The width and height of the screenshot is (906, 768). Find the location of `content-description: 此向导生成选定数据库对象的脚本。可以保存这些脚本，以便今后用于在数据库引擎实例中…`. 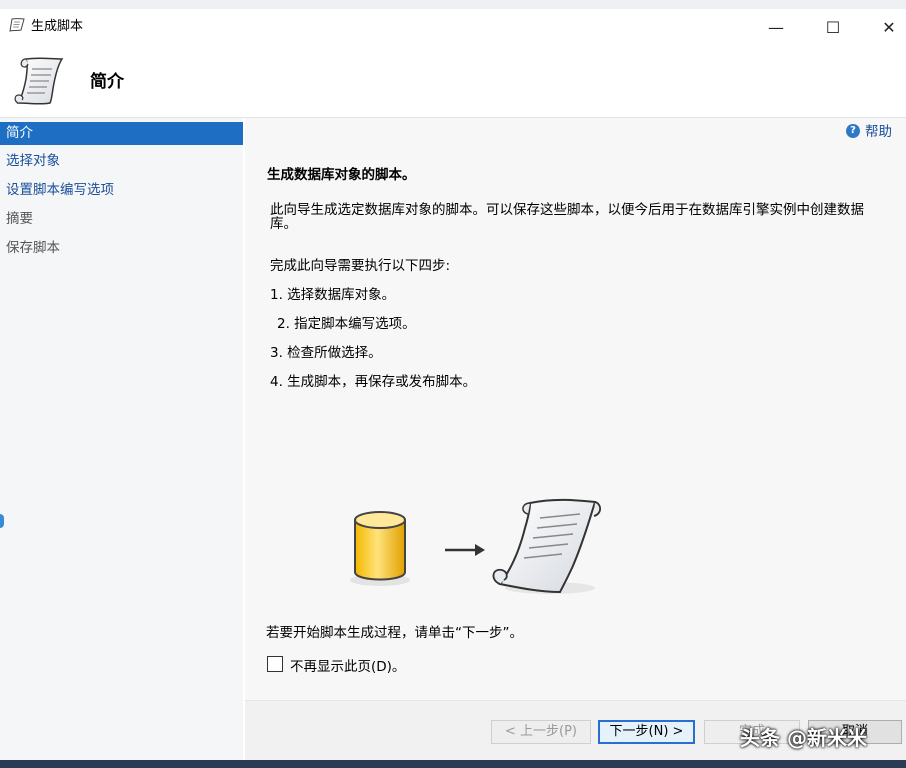

content-description: 此向导生成选定数据库对象的脚本。可以保存这些脚本，以便今后用于在数据库引擎实例中… is located at coordinates (567, 217).